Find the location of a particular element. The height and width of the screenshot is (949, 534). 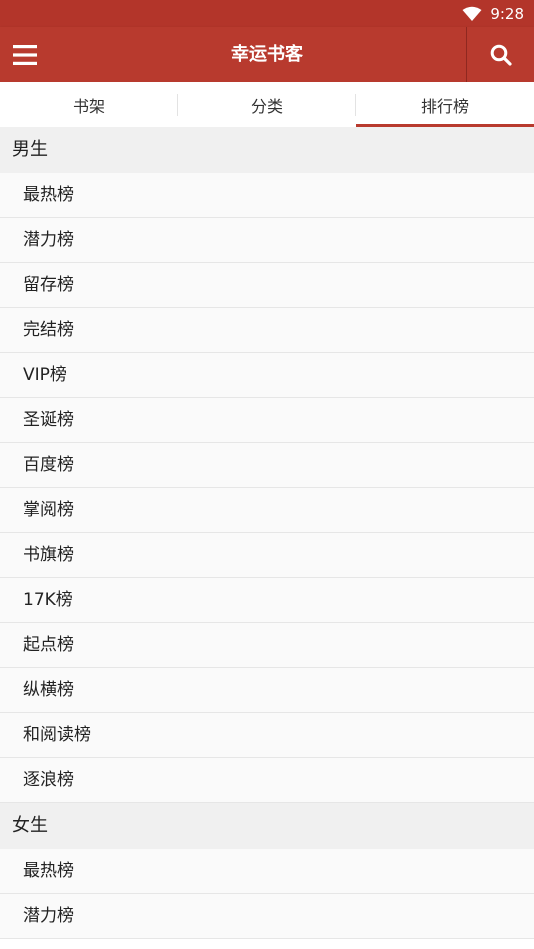

search-icon is located at coordinates (501, 55).